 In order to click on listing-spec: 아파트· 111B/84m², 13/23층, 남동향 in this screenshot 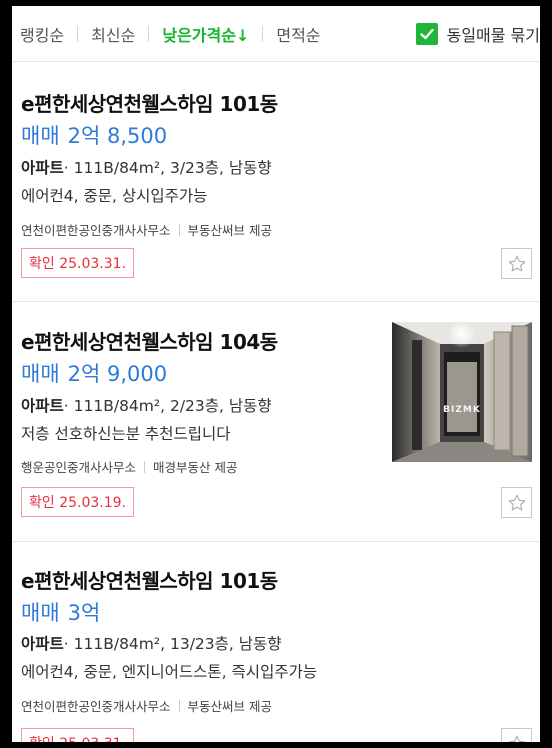, I will do `click(151, 643)`.